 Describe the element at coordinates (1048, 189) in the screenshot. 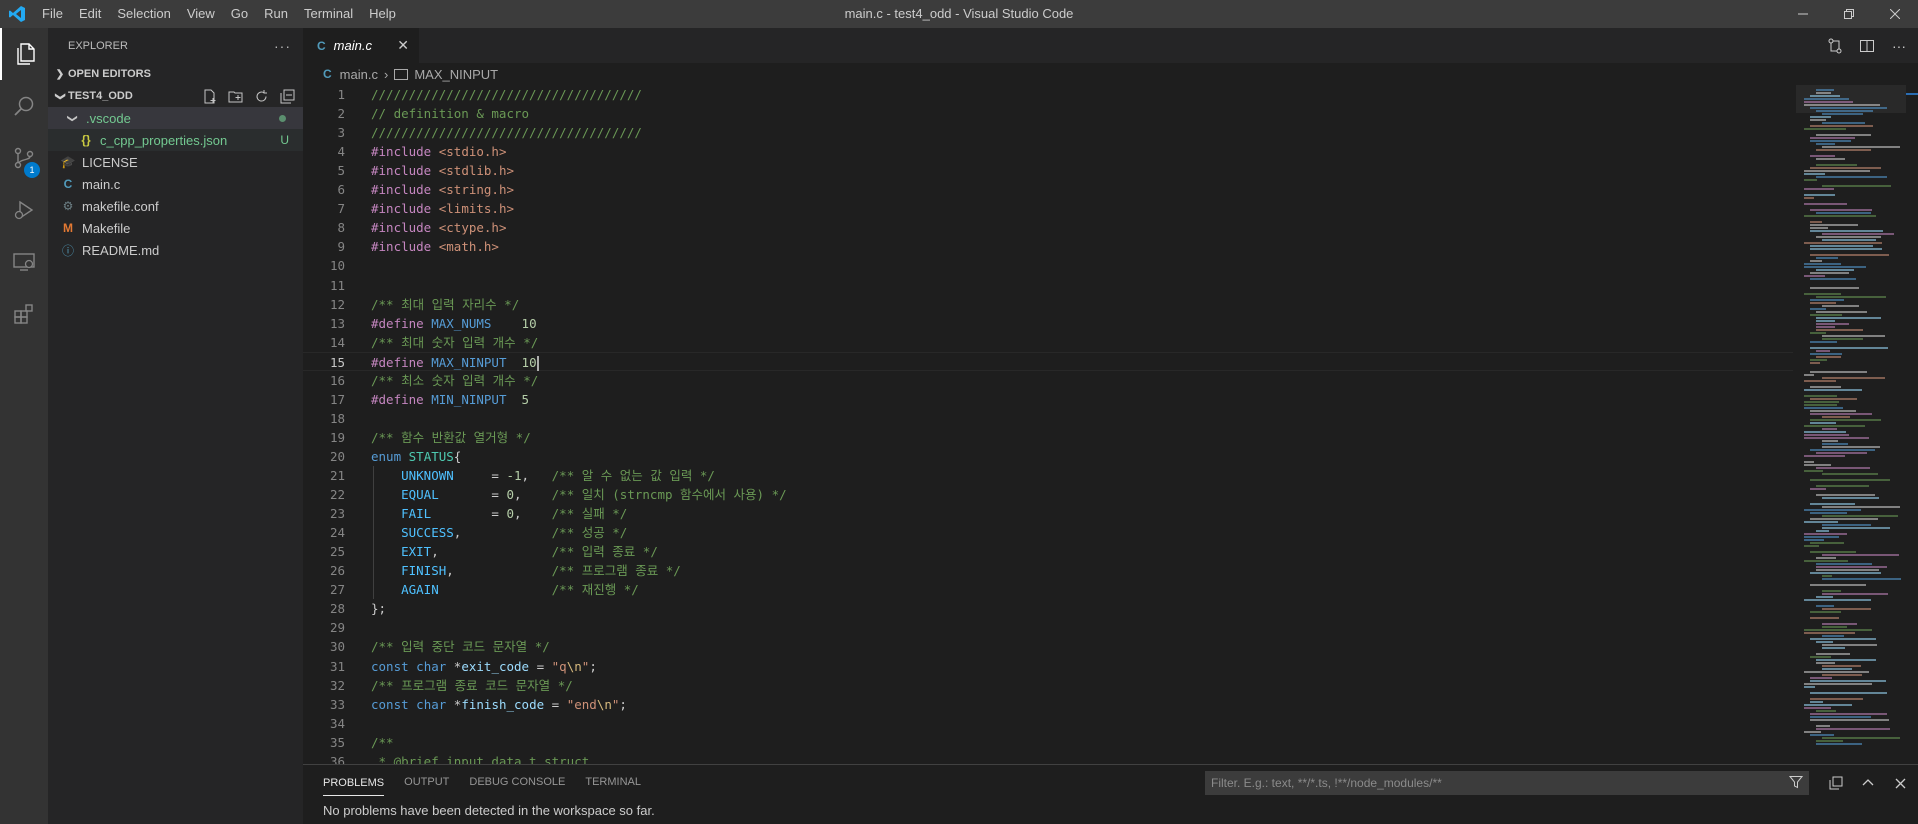

I see `code-line: 6 #include <string.h>` at that location.